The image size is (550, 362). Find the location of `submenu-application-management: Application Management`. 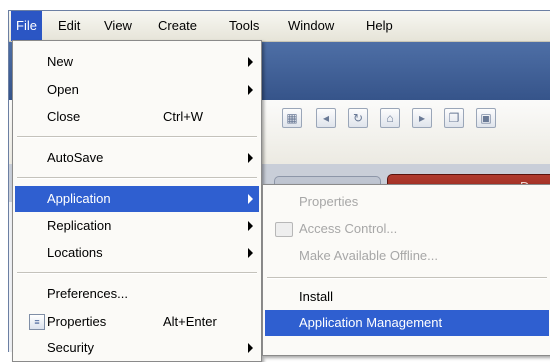

submenu-application-management: Application Management is located at coordinates (407, 323).